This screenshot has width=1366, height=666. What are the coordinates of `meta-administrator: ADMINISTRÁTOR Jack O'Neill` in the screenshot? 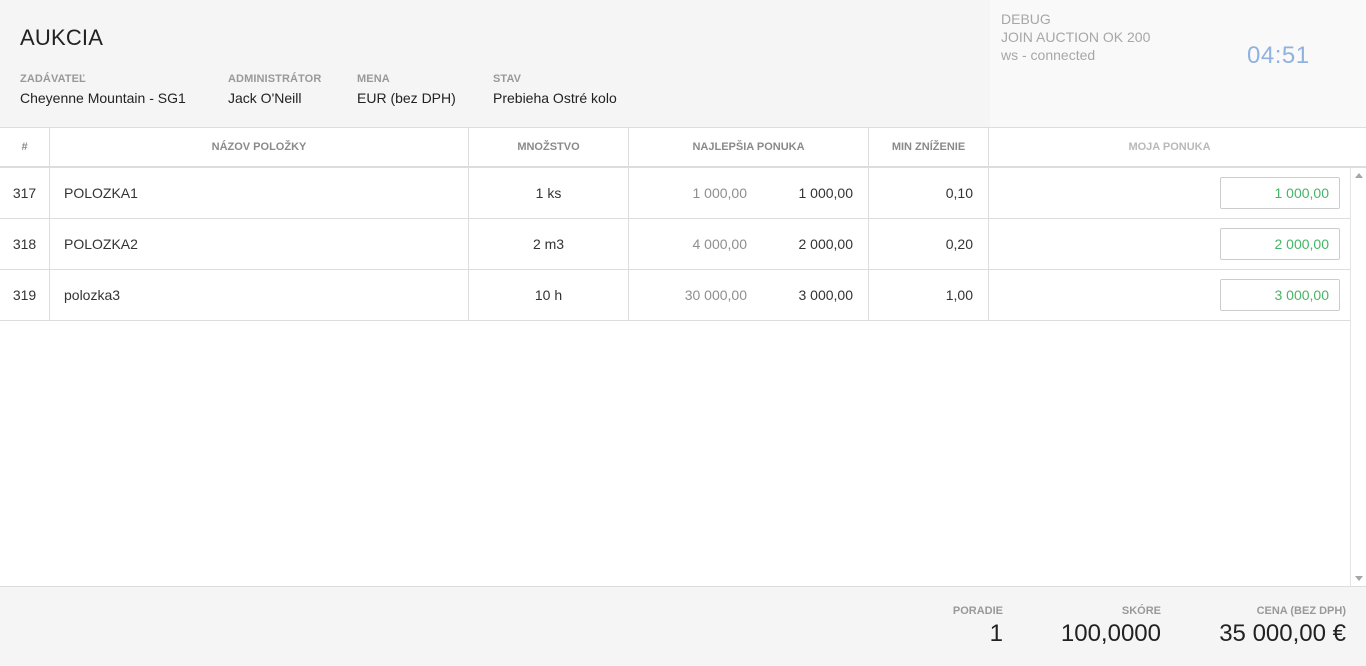 It's located at (274, 89).